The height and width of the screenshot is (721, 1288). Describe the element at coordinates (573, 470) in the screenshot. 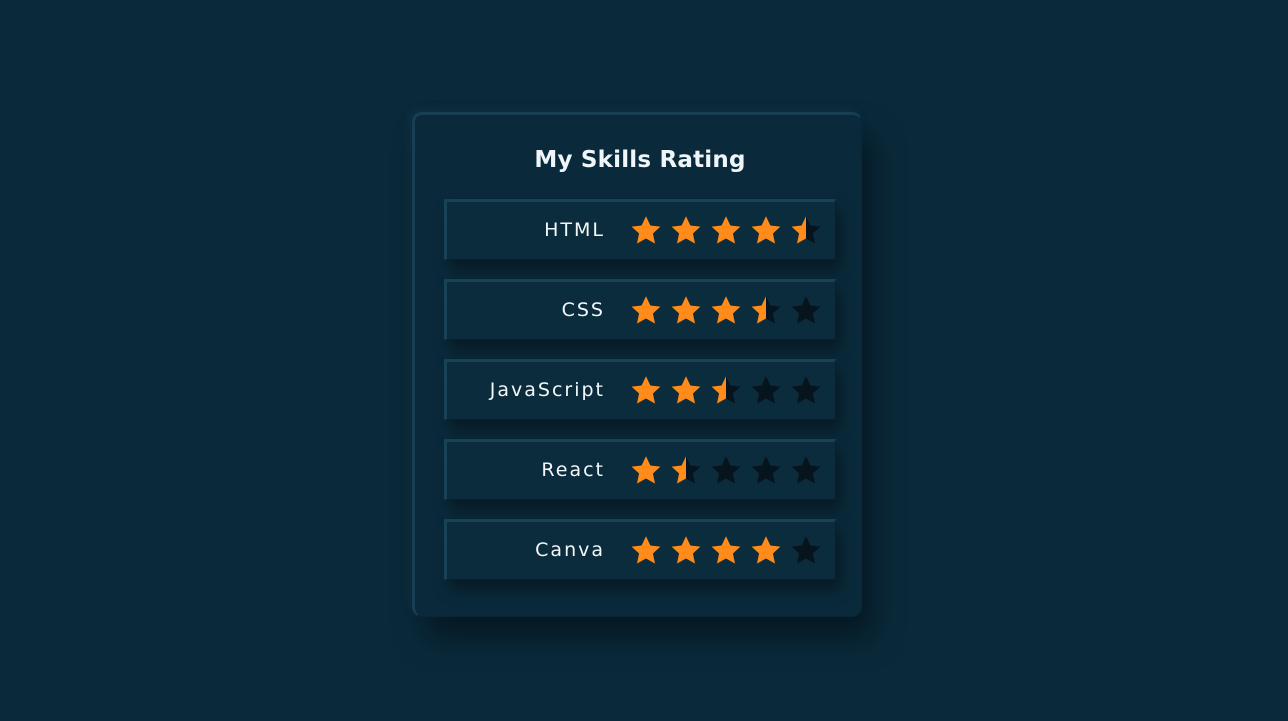

I see `skill-name: React` at that location.